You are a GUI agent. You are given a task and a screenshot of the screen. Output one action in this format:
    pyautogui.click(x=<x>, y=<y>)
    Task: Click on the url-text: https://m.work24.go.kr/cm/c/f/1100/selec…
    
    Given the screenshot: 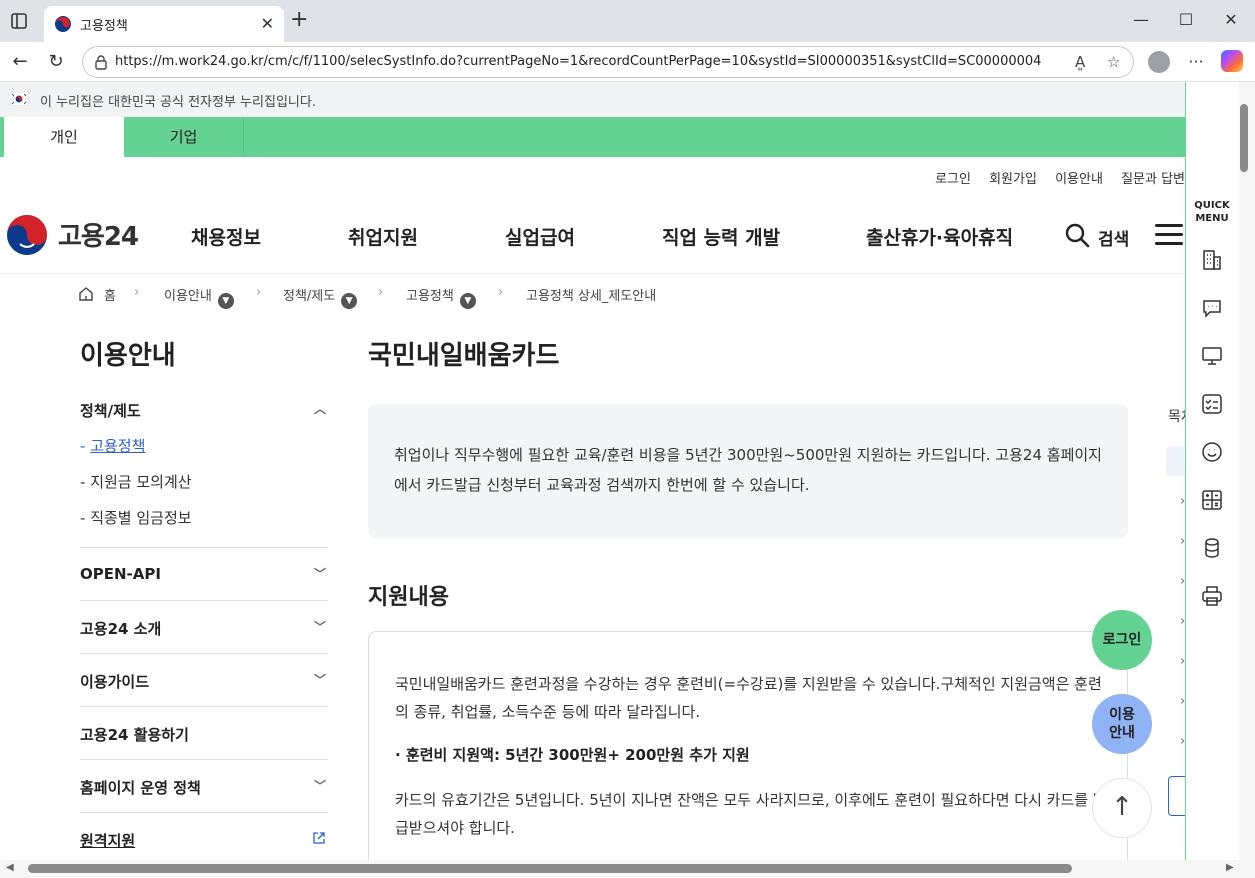 What is the action you would take?
    pyautogui.click(x=578, y=61)
    